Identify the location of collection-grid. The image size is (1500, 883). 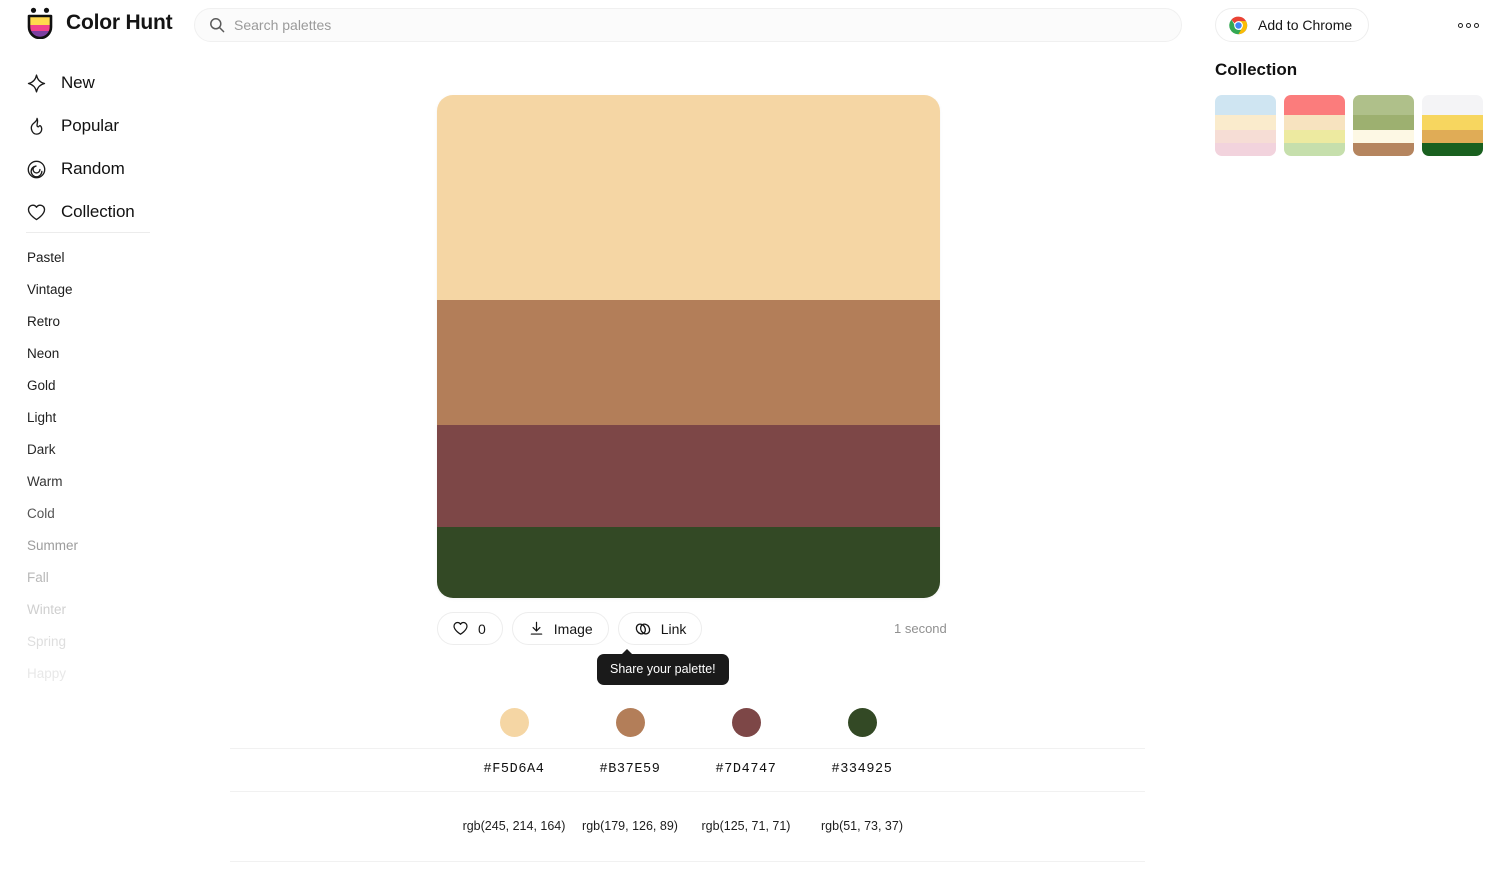
(1357, 125).